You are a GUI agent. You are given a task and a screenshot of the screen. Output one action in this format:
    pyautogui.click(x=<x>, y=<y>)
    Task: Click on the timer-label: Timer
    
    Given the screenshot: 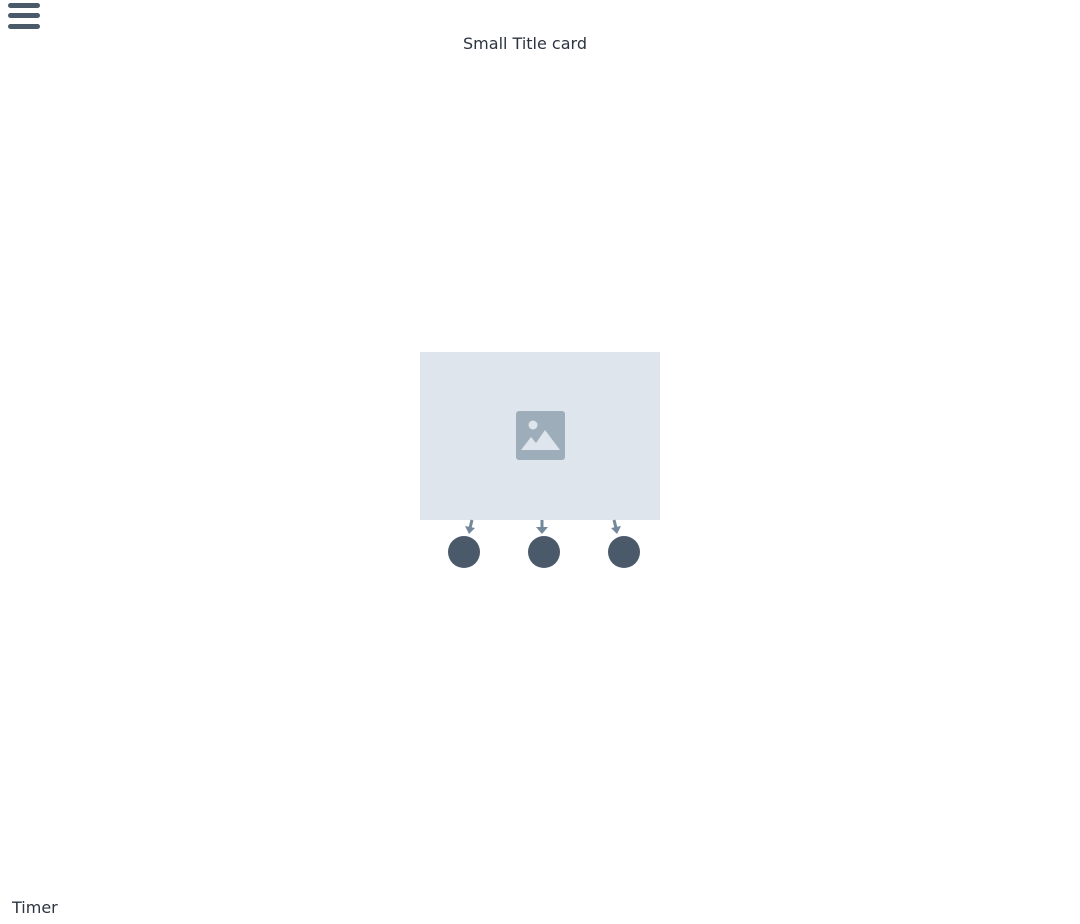 What is the action you would take?
    pyautogui.click(x=35, y=907)
    